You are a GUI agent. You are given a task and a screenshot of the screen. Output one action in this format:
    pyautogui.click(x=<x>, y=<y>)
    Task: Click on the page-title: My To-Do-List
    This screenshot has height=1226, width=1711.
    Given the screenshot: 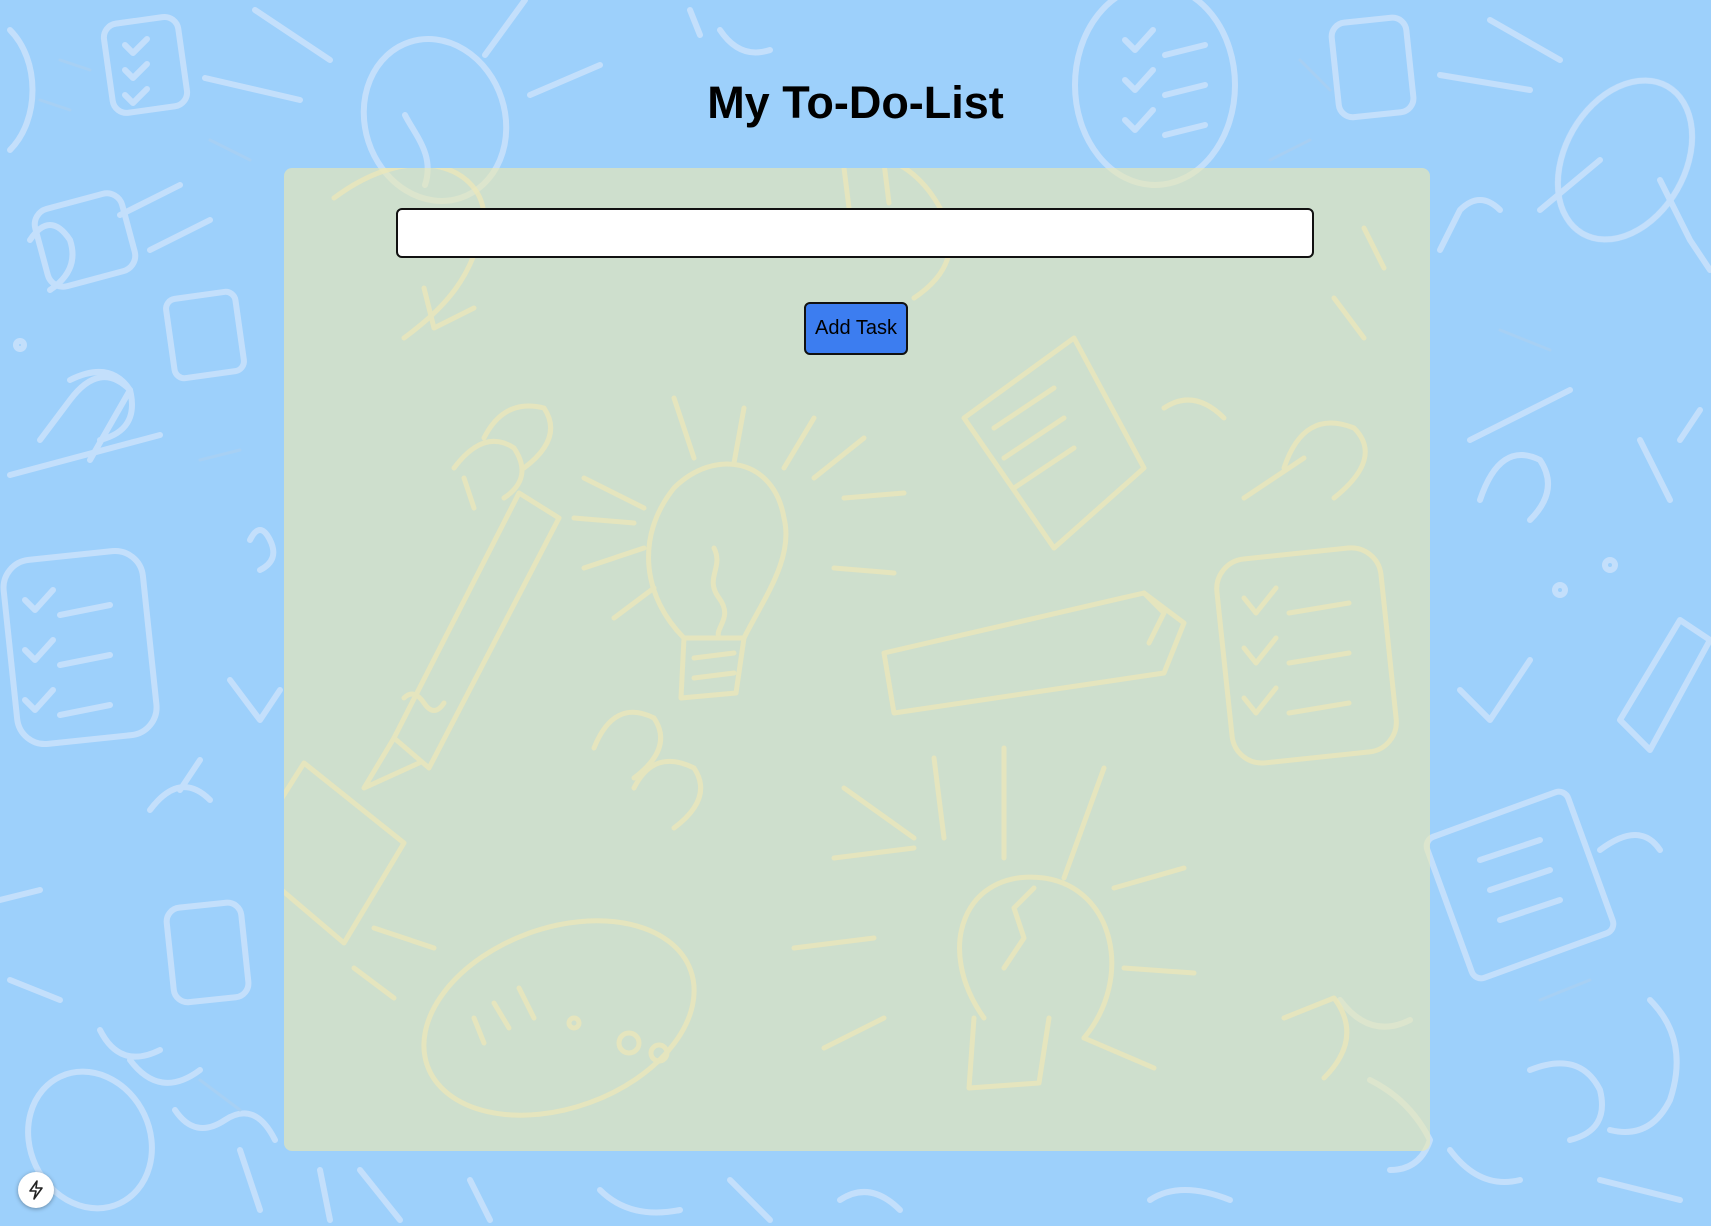 What is the action you would take?
    pyautogui.click(x=855, y=102)
    